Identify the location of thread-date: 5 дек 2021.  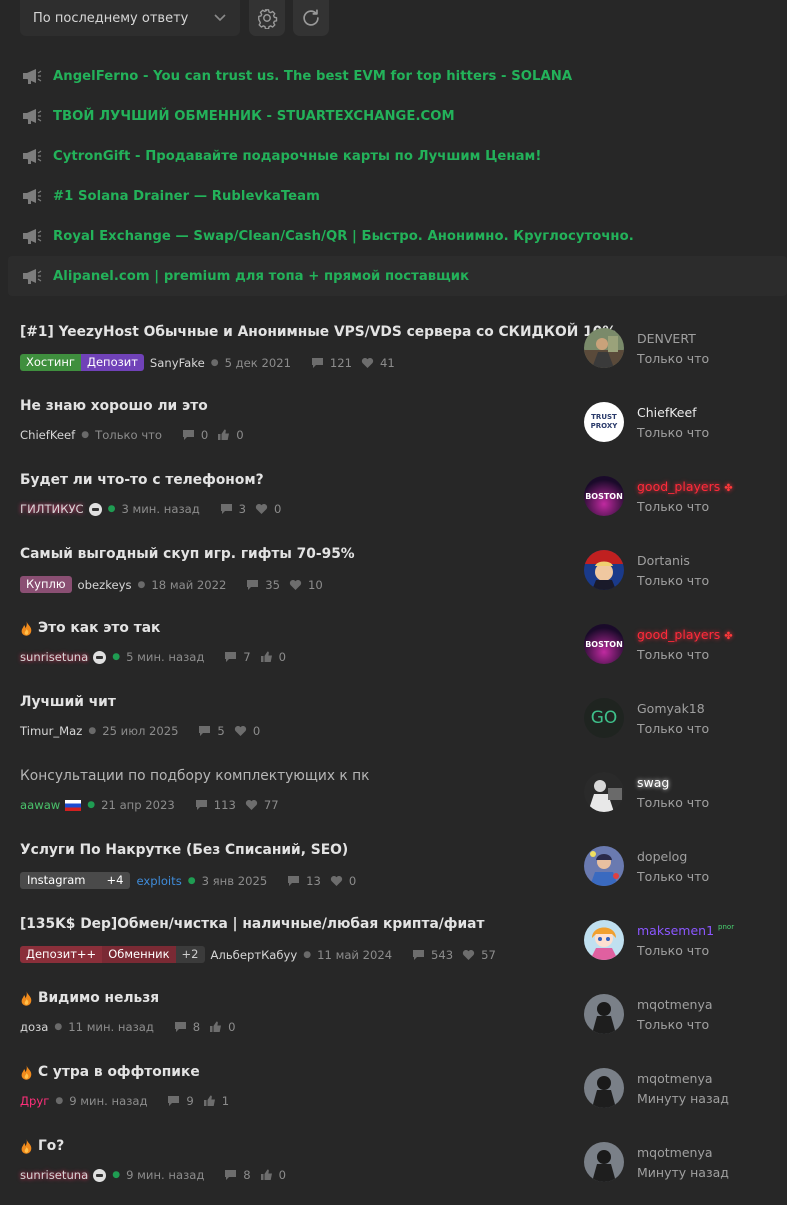
(258, 363).